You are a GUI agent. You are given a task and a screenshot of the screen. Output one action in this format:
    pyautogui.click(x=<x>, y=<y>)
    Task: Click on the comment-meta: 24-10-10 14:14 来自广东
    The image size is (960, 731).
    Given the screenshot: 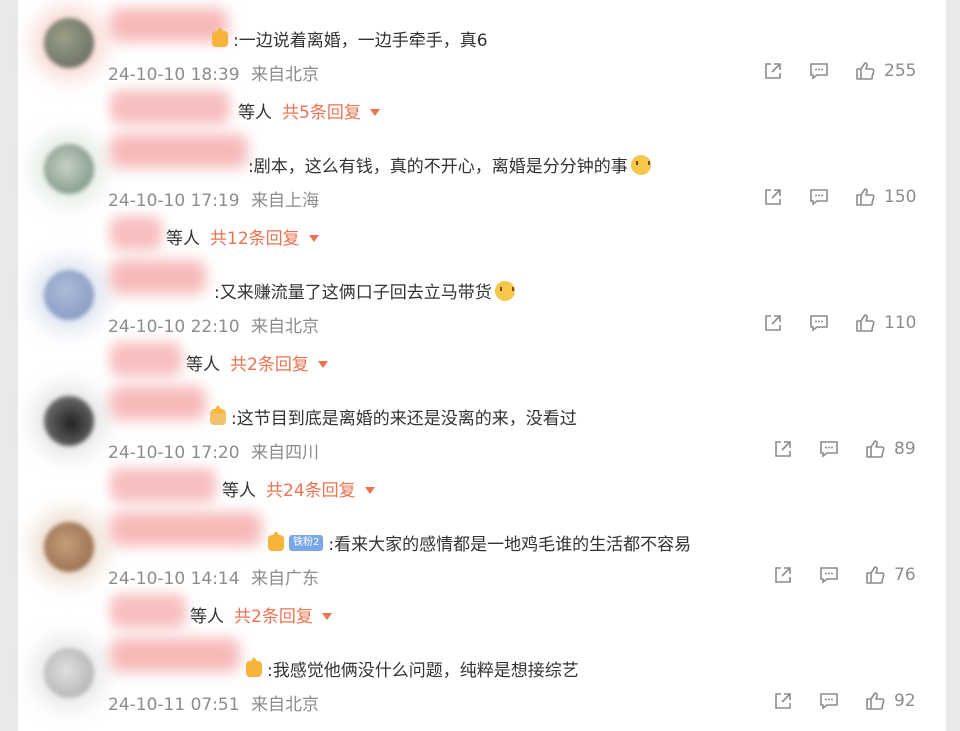 What is the action you would take?
    pyautogui.click(x=213, y=576)
    